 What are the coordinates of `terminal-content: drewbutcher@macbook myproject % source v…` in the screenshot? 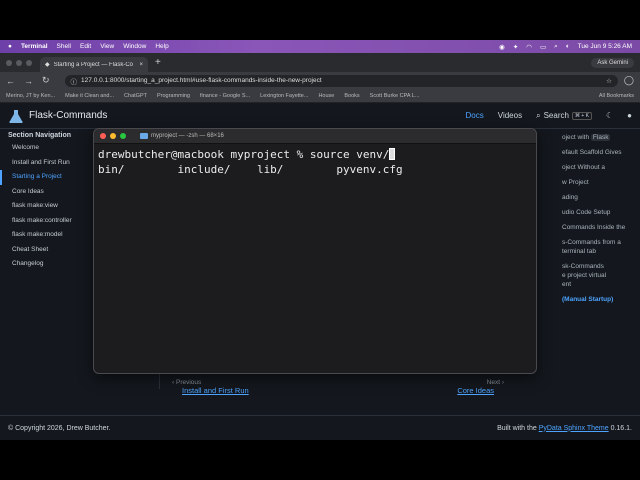 It's located at (315, 162).